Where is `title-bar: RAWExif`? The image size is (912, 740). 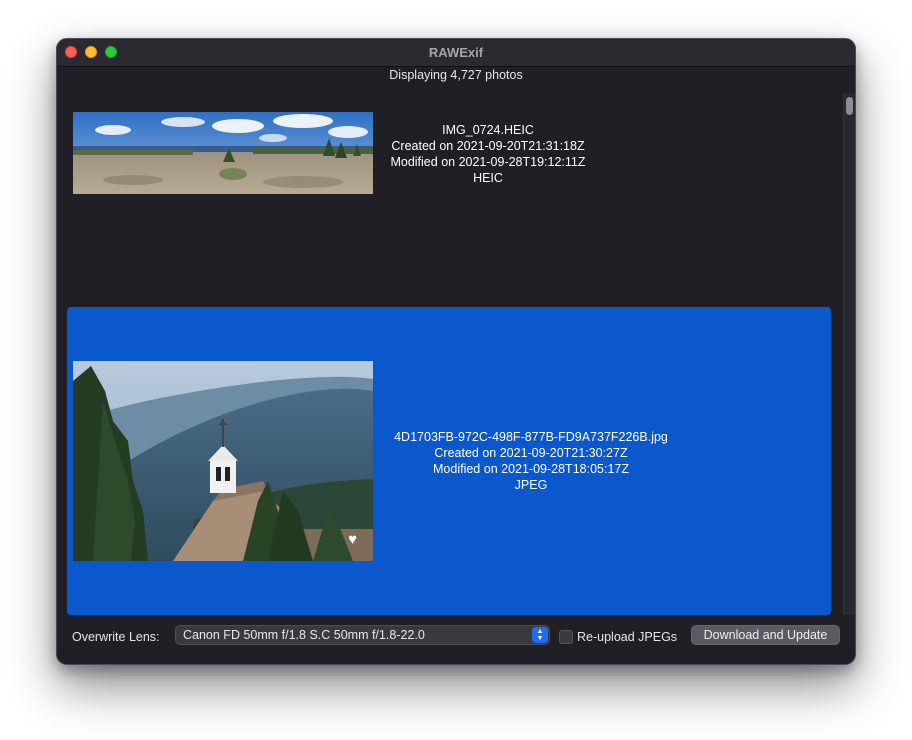 title-bar: RAWExif is located at coordinates (456, 53).